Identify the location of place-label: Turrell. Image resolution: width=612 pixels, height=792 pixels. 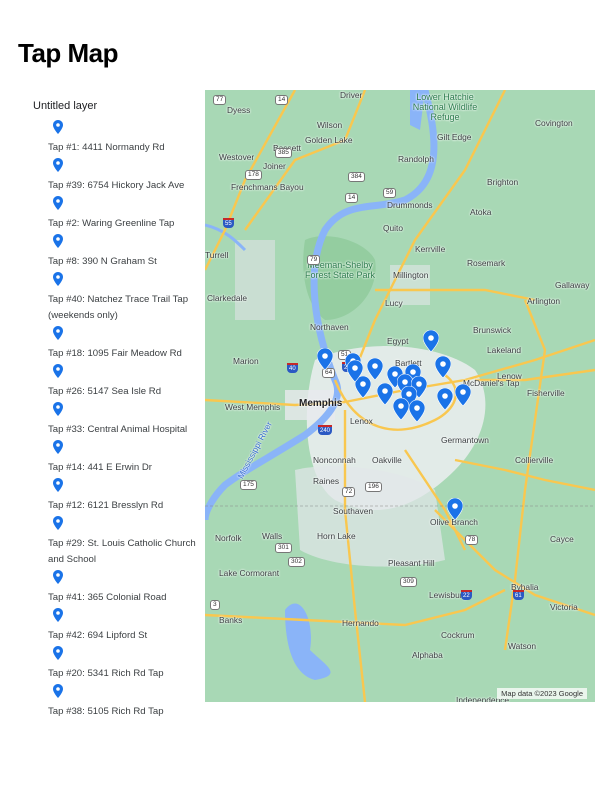
(217, 255).